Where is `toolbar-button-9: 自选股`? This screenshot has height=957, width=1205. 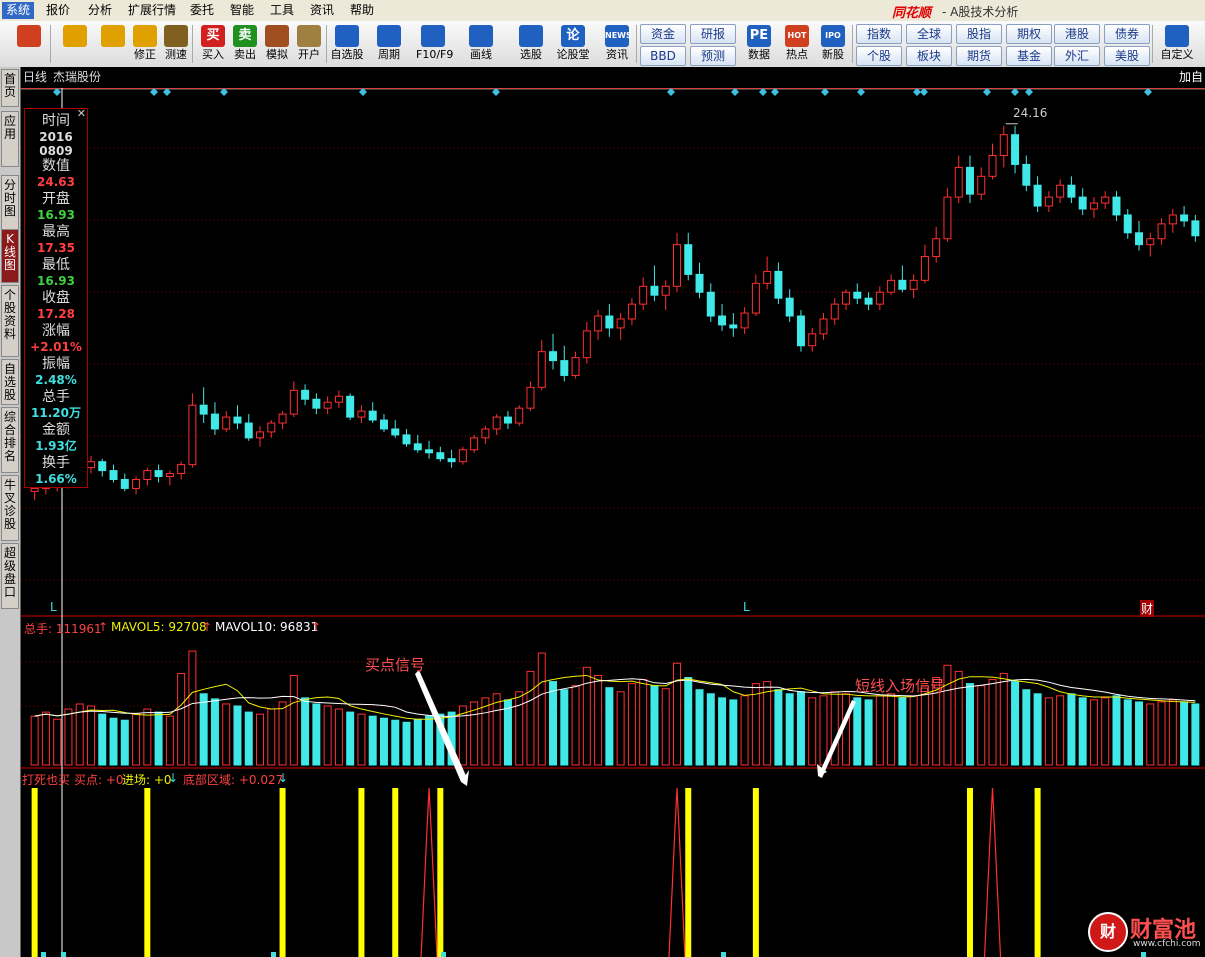
toolbar-button-9: 自选股 is located at coordinates (347, 45).